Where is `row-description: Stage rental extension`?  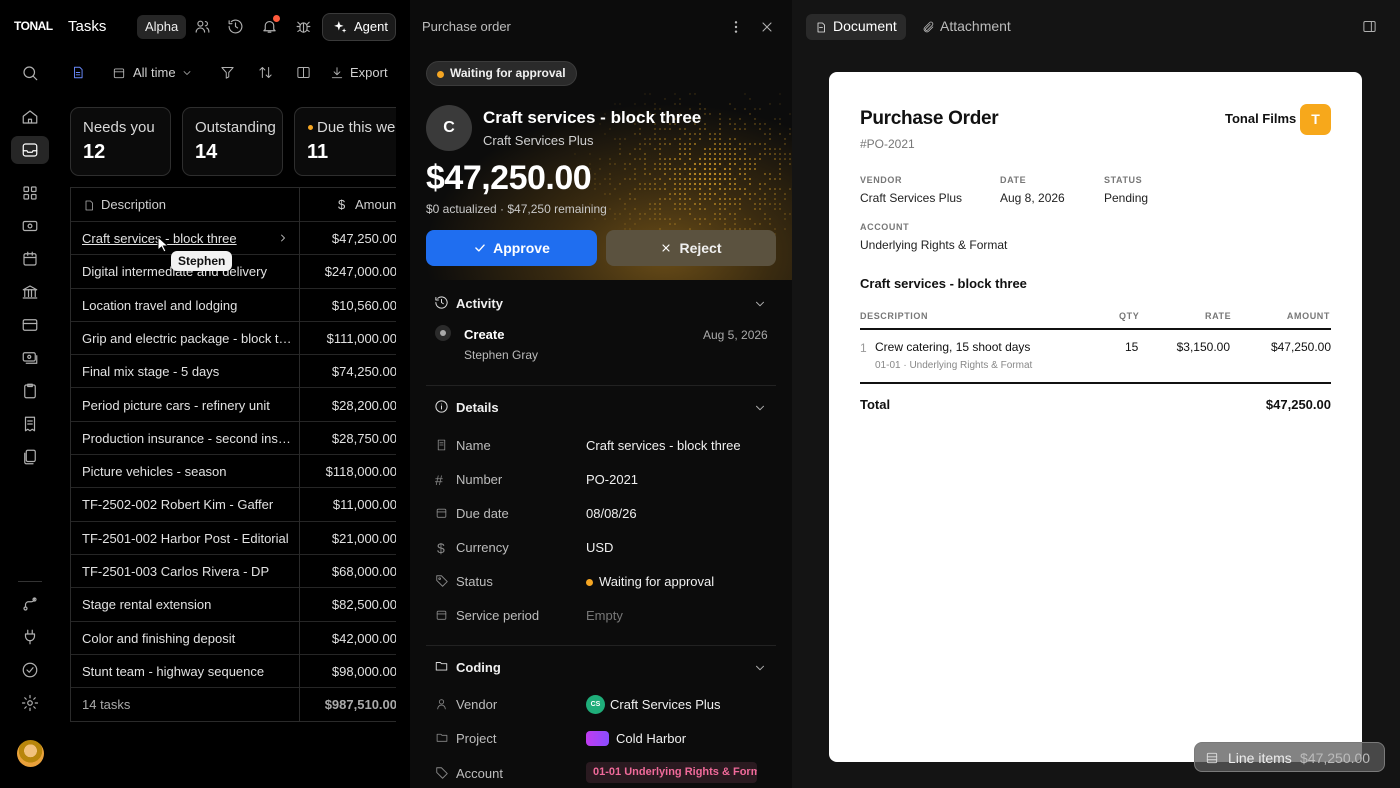 row-description: Stage rental extension is located at coordinates (187, 604).